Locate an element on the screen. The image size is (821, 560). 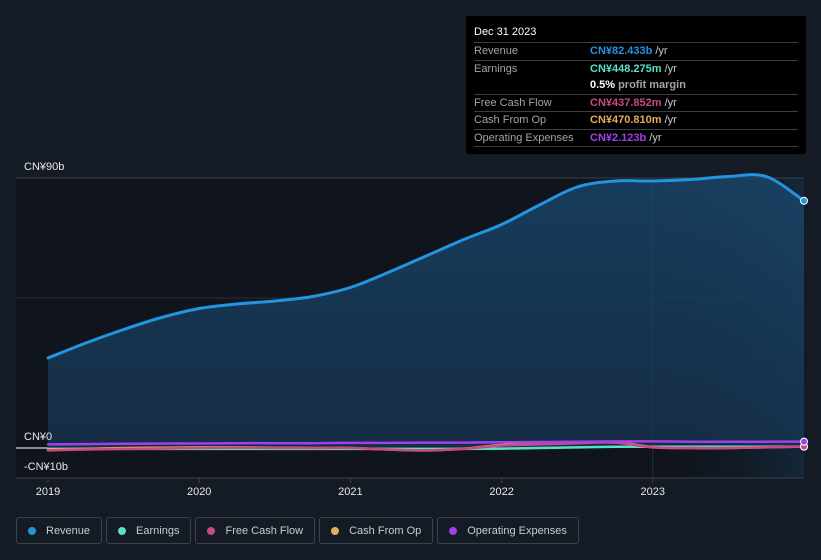
tooltip-row-label: Revenue is located at coordinates (496, 51).